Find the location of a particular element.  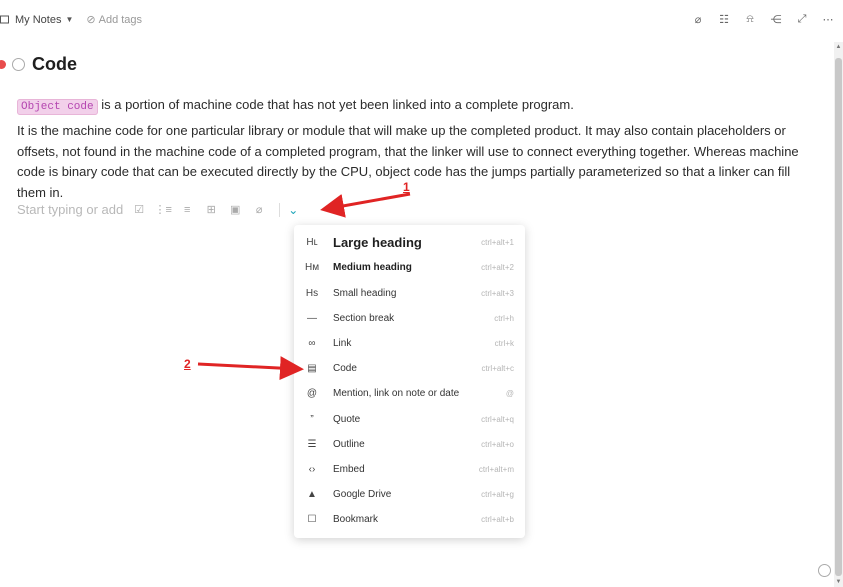

status-dot is located at coordinates (3, 64).